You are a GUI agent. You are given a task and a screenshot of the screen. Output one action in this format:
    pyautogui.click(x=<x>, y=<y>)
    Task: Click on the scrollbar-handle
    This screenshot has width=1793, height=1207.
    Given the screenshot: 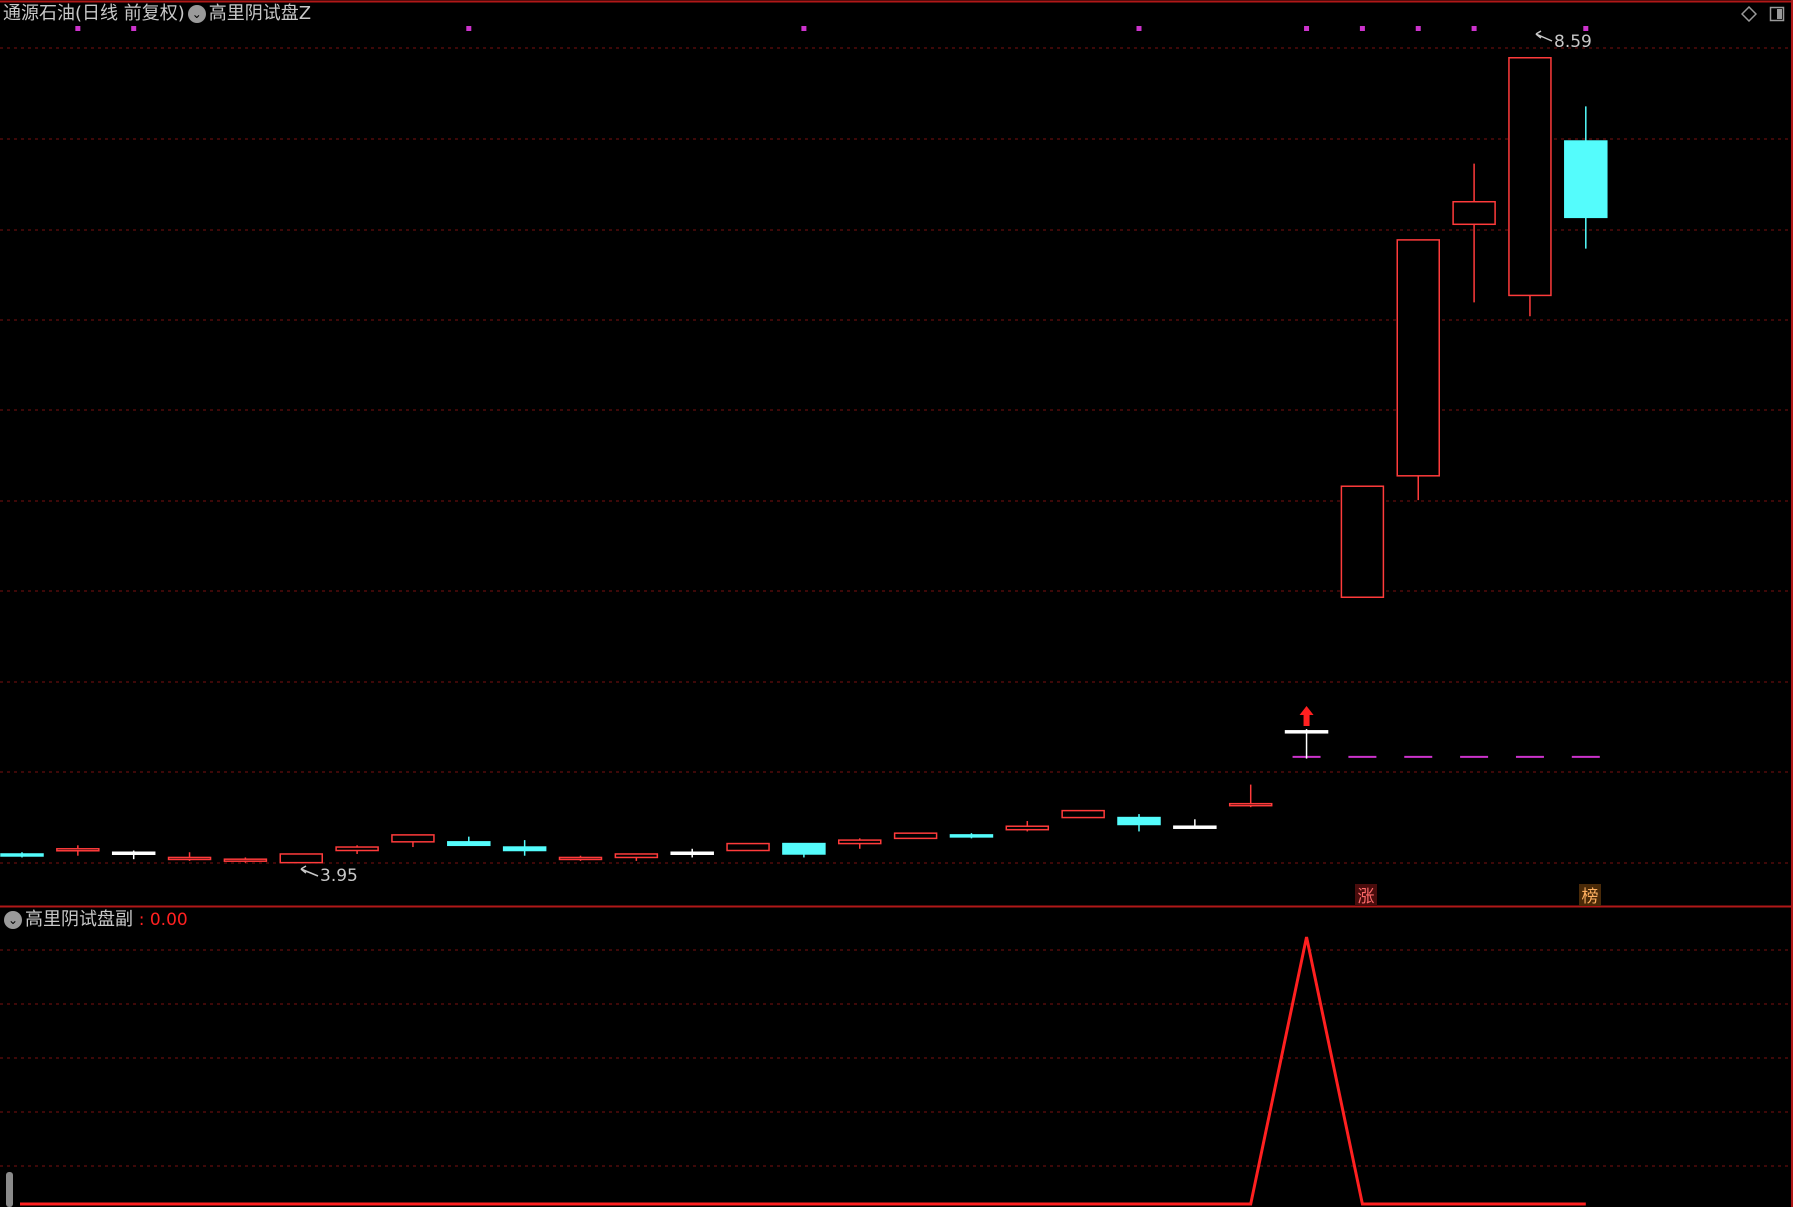 What is the action you would take?
    pyautogui.click(x=9, y=1189)
    